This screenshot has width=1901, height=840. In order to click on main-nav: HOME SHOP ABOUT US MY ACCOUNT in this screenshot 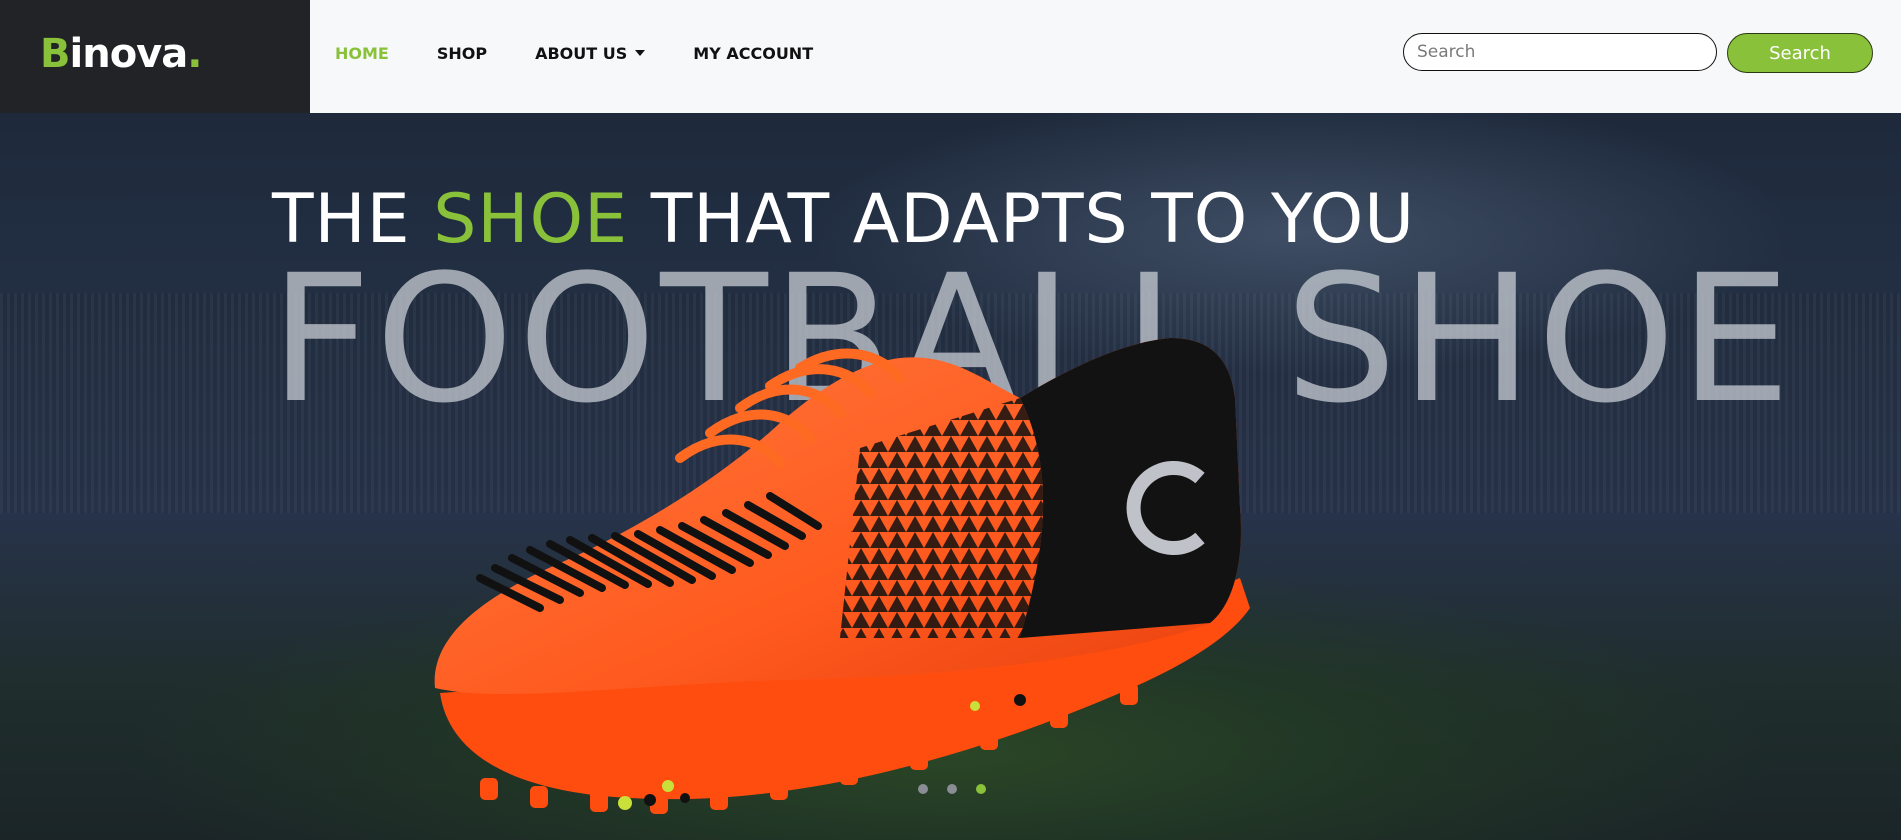, I will do `click(598, 53)`.